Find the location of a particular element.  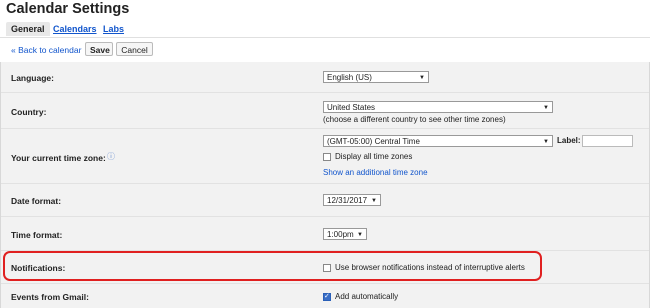

time-format-label: Time format: is located at coordinates (37, 235).